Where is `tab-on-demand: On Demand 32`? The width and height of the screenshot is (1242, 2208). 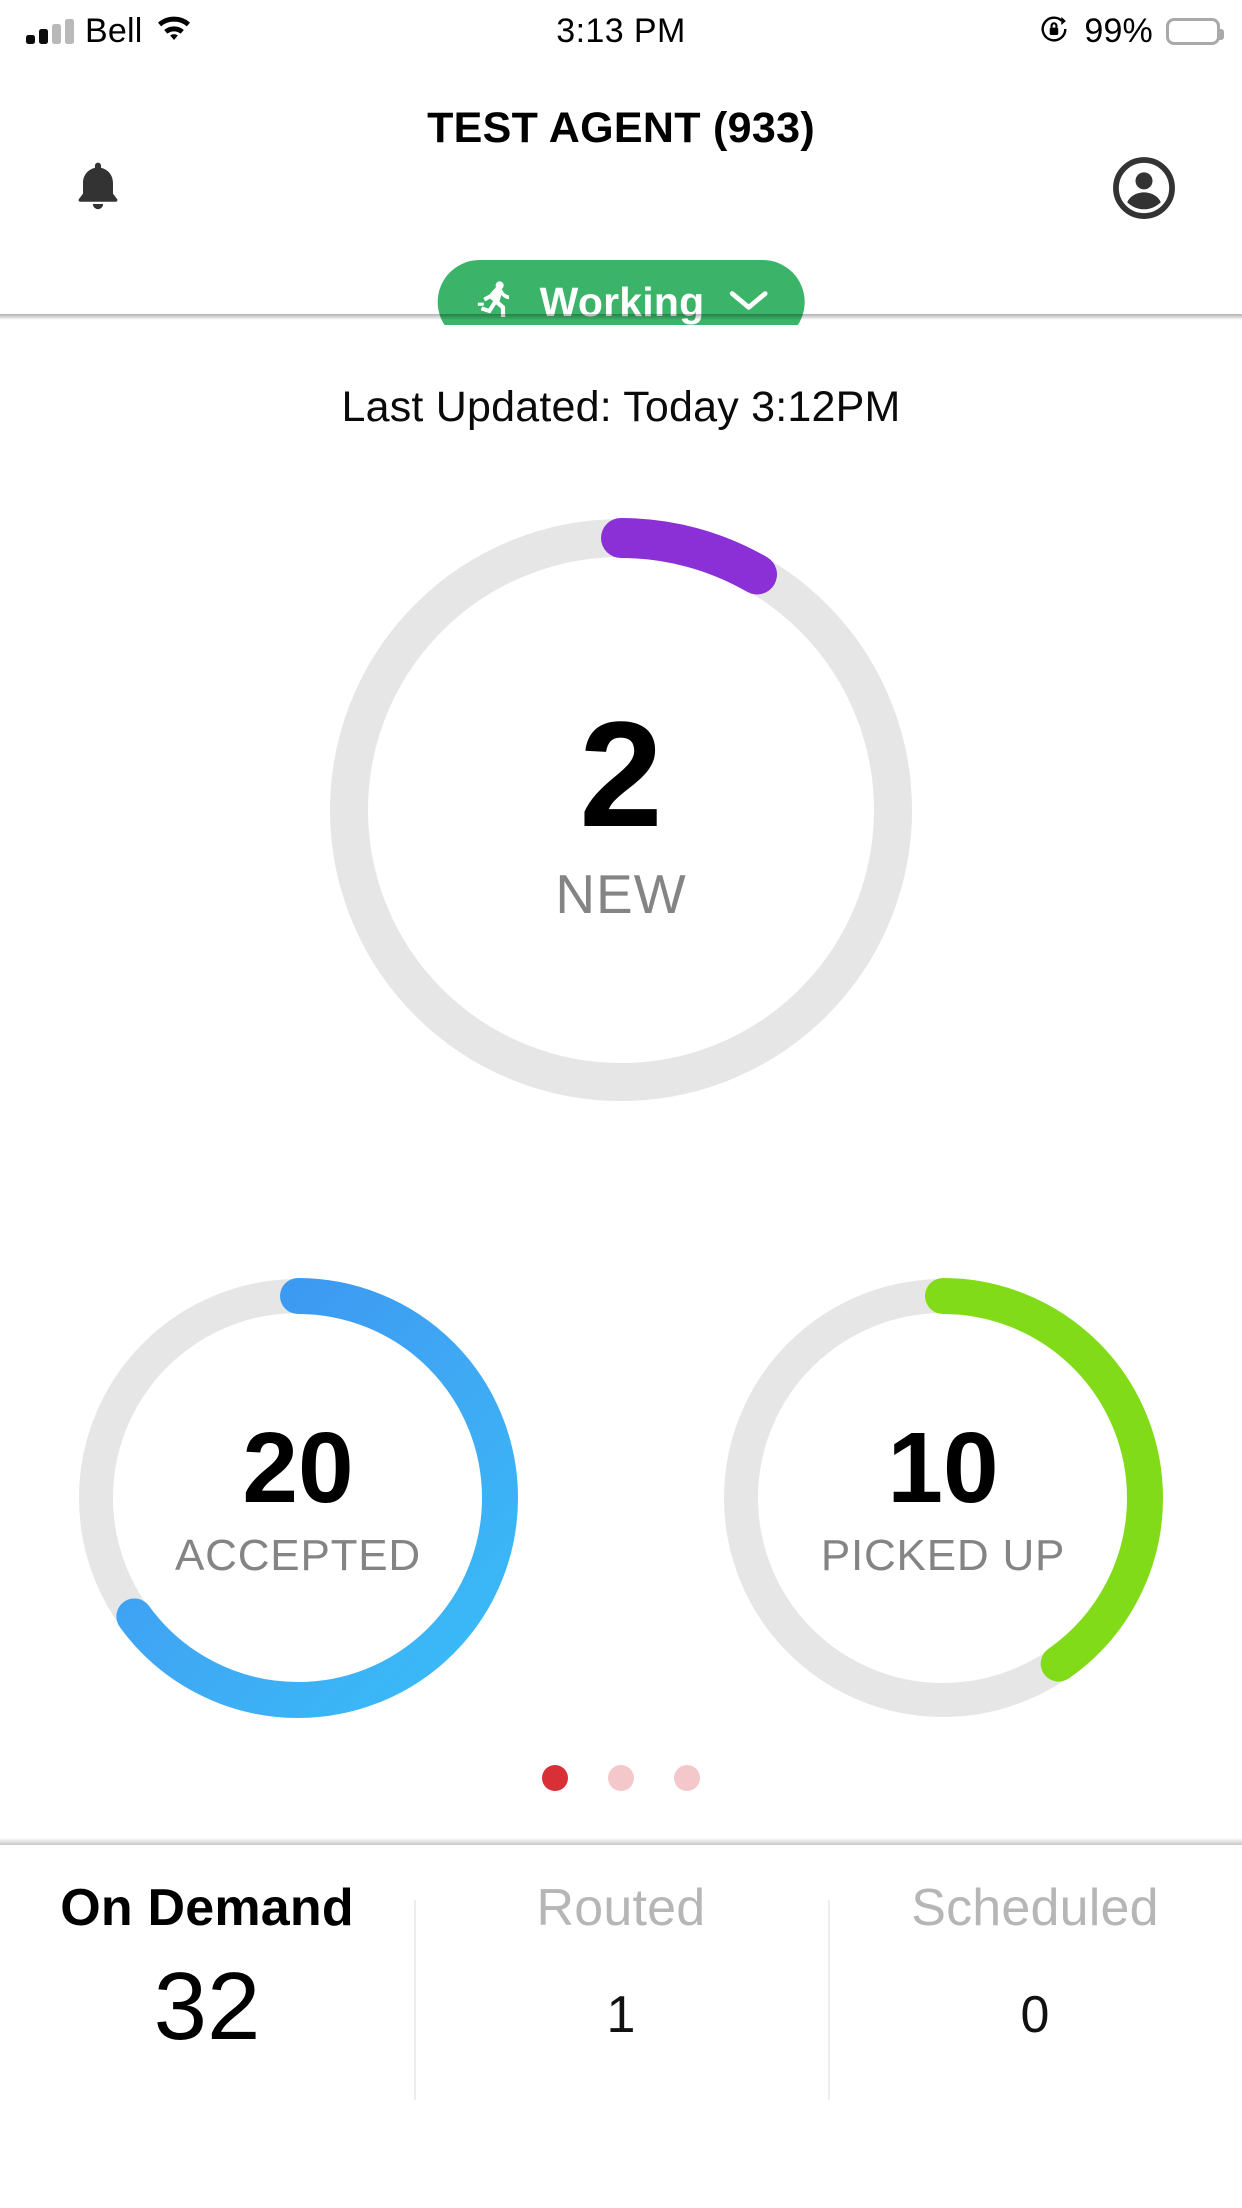 tab-on-demand: On Demand 32 is located at coordinates (207, 2002).